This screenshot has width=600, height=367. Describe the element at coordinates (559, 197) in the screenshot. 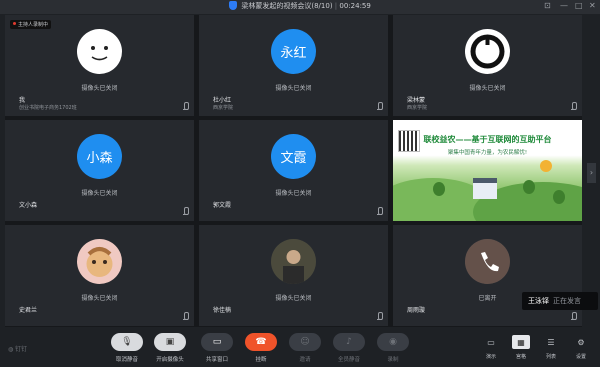

I see `tree-illustration` at that location.